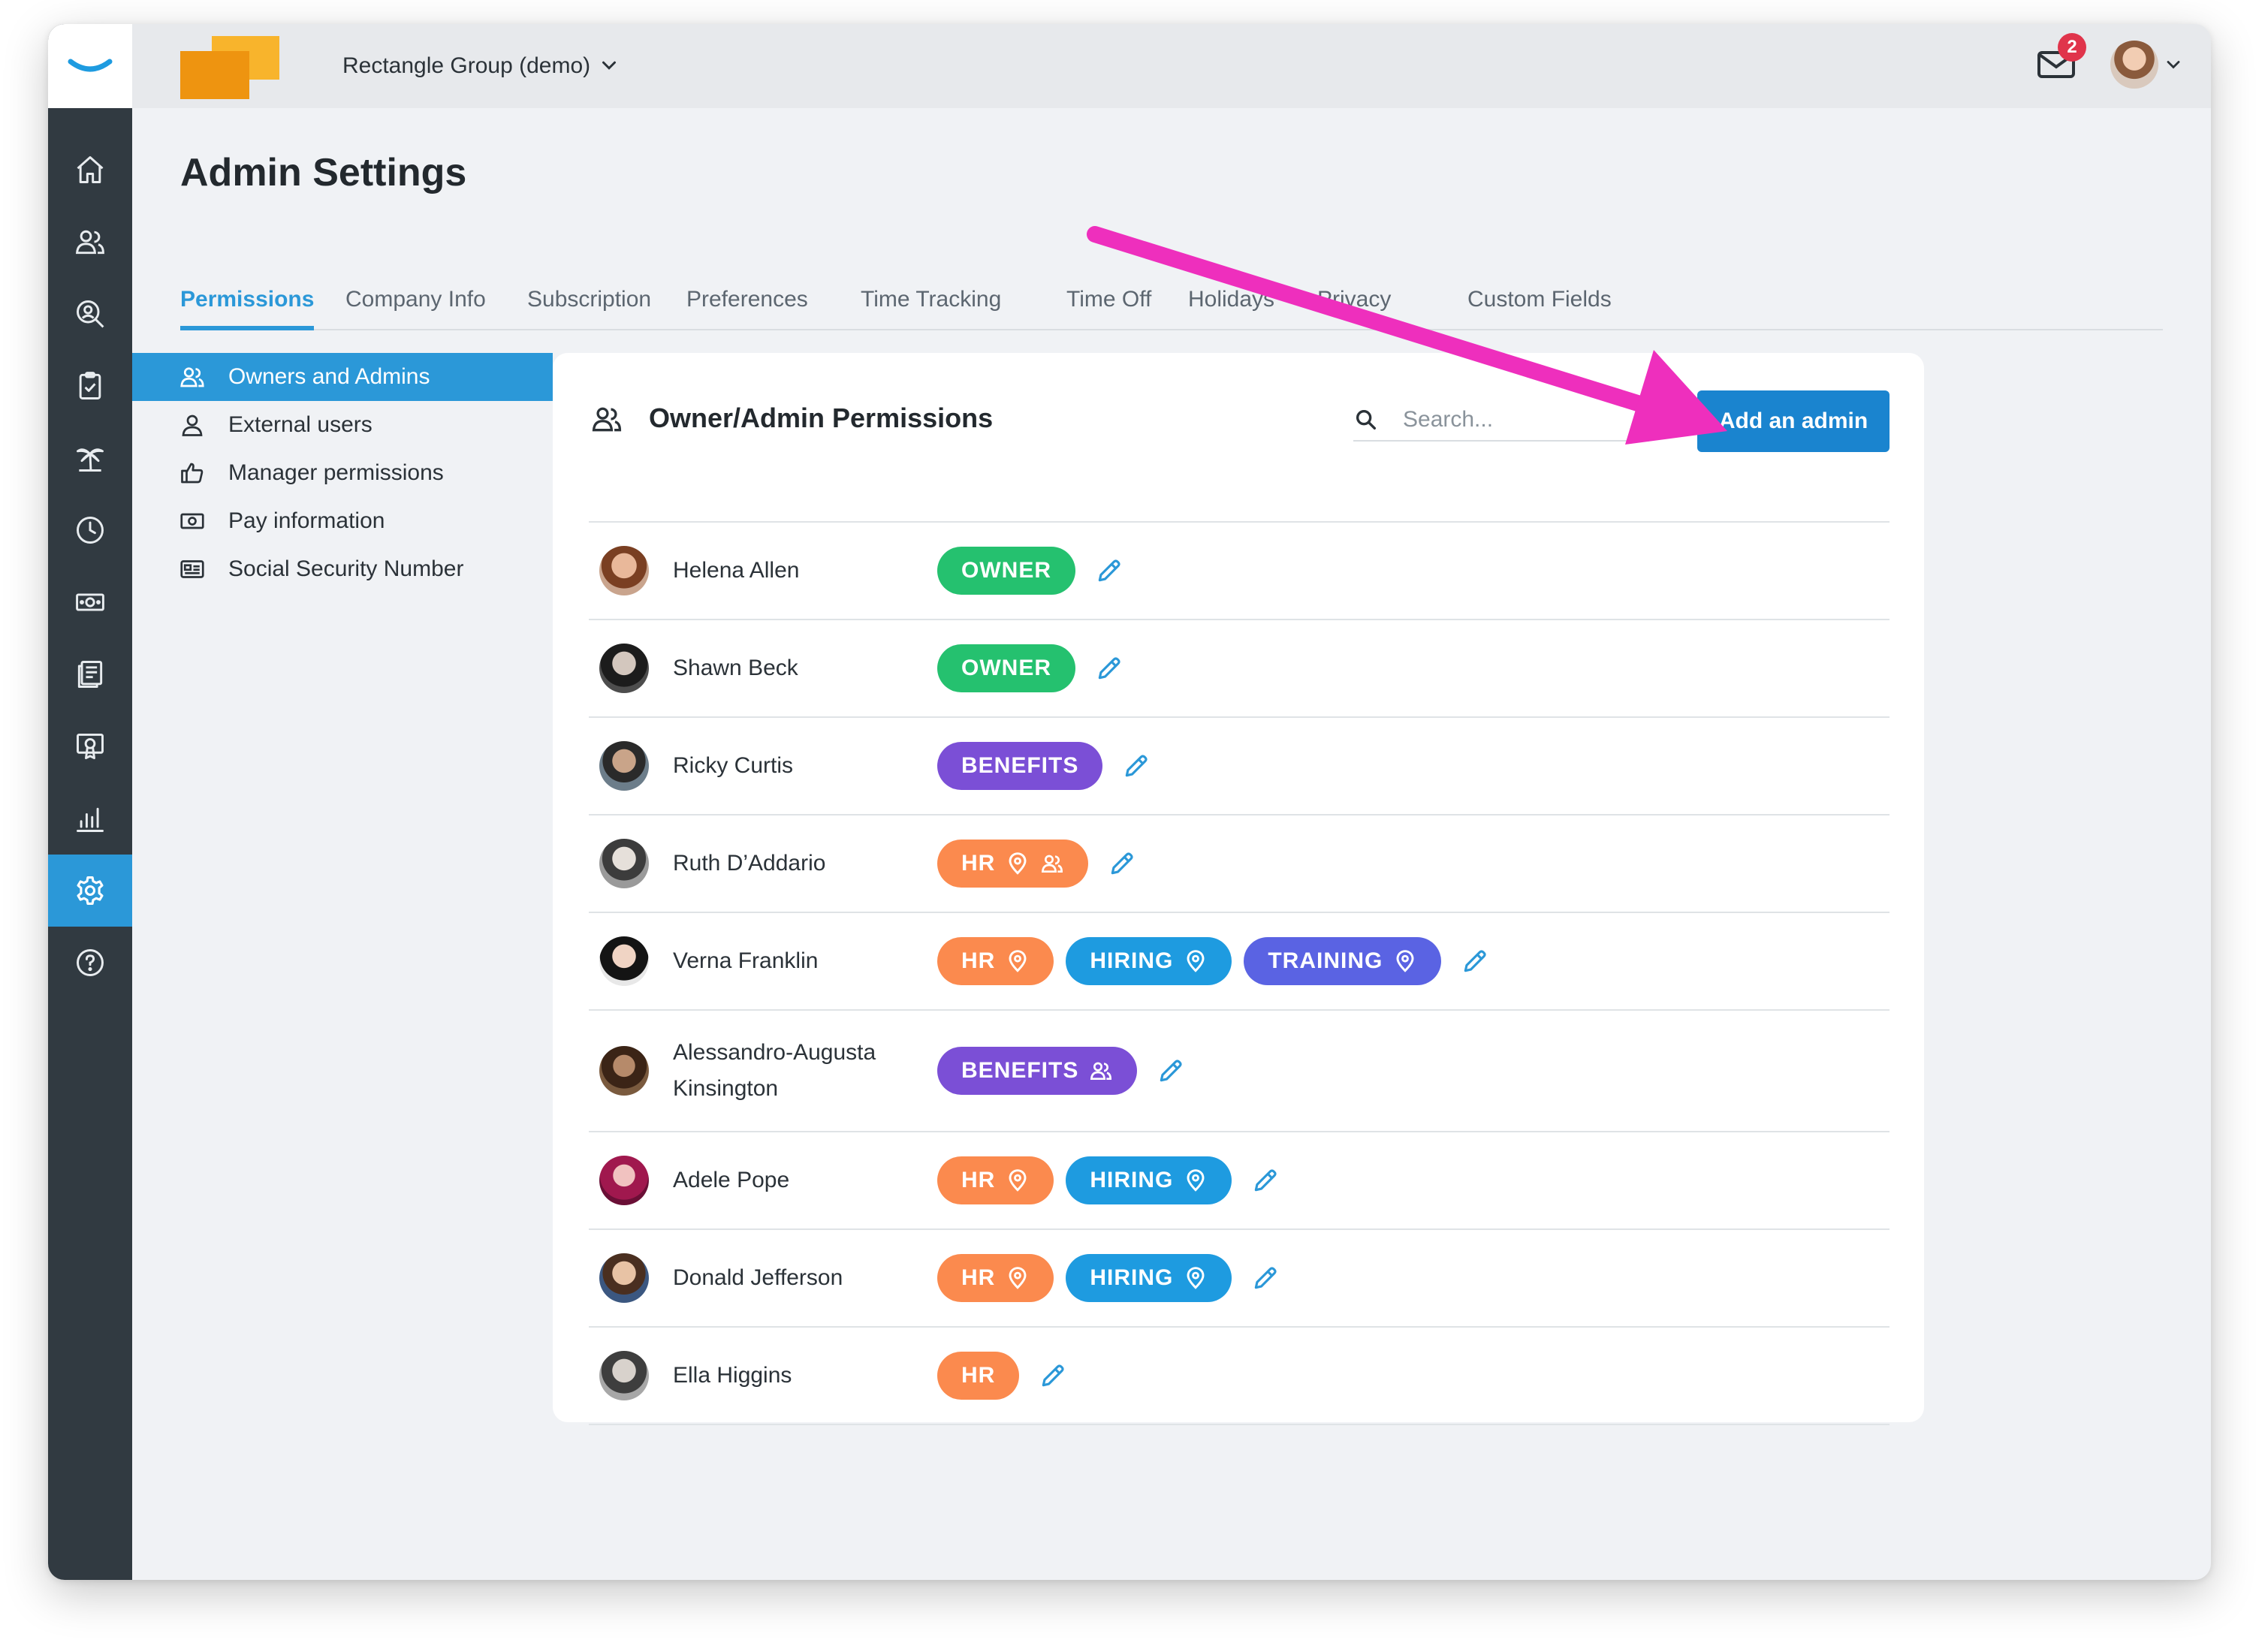 The width and height of the screenshot is (2259, 1652). Describe the element at coordinates (2072, 47) in the screenshot. I see `notification-badge: 2` at that location.